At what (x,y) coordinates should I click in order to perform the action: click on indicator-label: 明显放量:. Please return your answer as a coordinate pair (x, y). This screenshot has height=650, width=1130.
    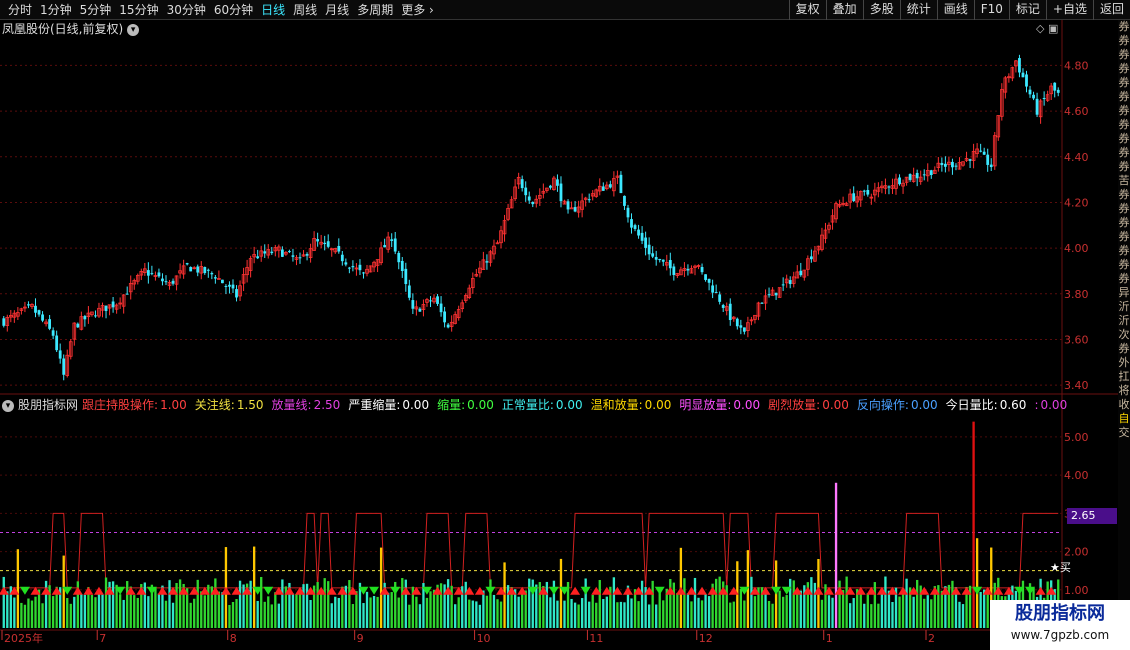
    Looking at the image, I should click on (705, 405).